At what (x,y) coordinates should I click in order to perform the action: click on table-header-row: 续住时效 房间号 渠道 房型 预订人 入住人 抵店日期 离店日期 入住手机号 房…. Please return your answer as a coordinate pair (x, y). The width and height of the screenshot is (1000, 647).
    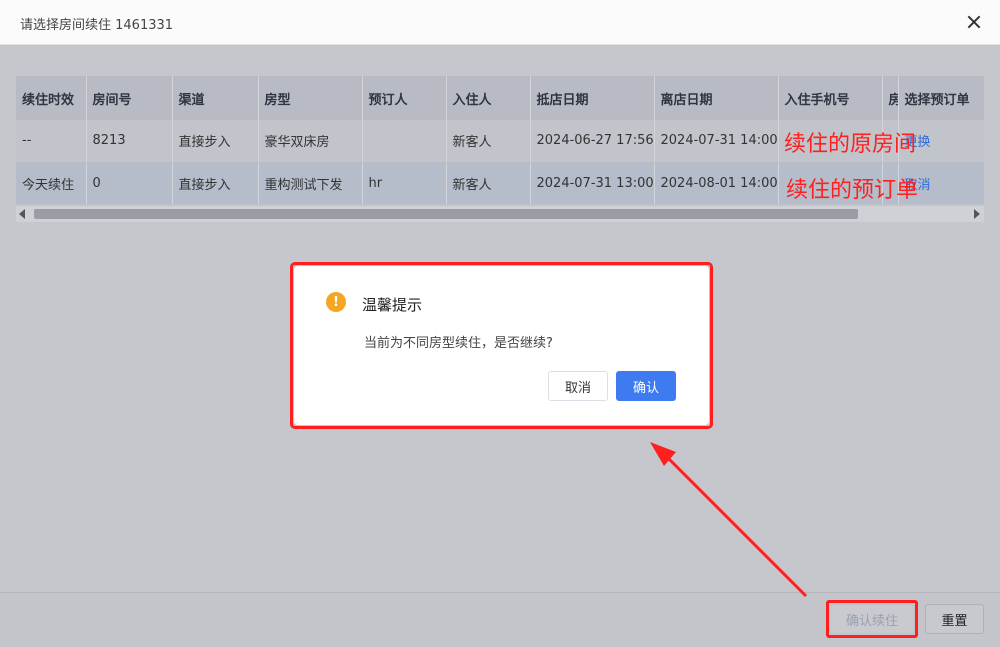
    Looking at the image, I should click on (500, 98).